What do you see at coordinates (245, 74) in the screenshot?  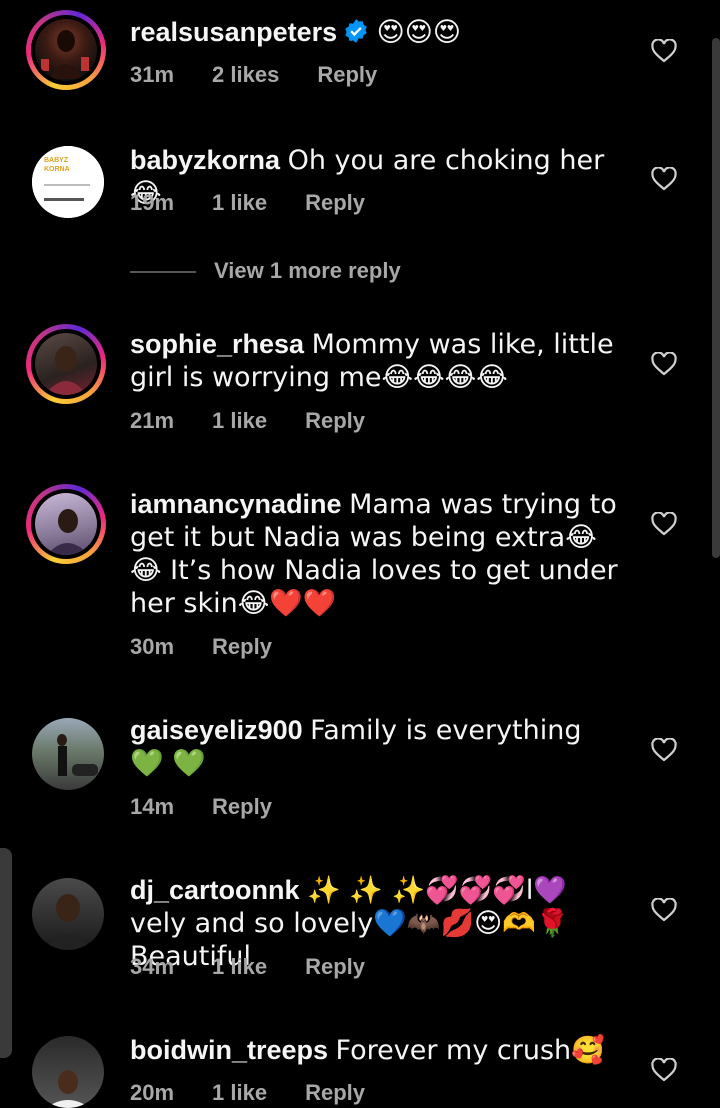 I see `likes-count: 2 likes` at bounding box center [245, 74].